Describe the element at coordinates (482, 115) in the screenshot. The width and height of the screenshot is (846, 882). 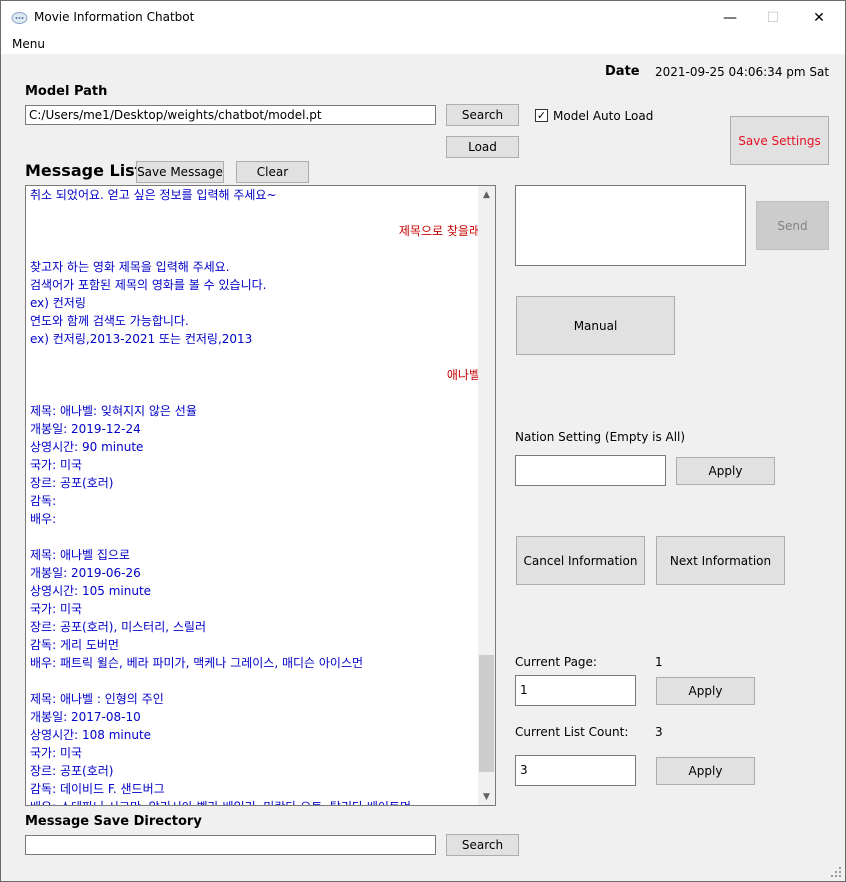
I see `model-search-button: Search` at that location.